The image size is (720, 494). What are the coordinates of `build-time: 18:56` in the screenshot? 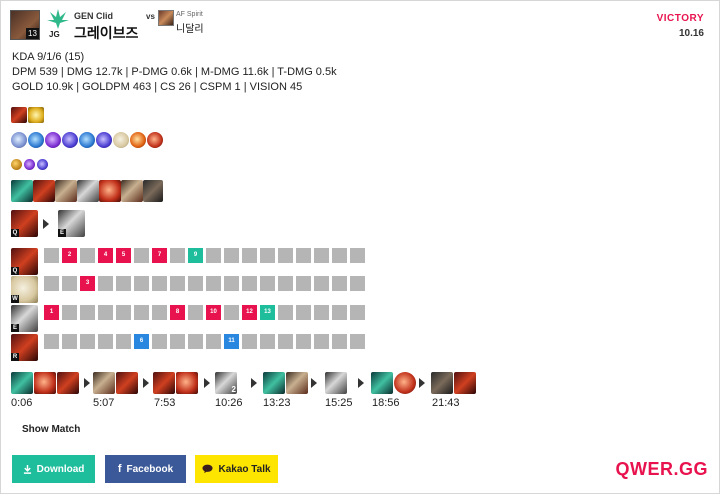 It's located at (386, 403).